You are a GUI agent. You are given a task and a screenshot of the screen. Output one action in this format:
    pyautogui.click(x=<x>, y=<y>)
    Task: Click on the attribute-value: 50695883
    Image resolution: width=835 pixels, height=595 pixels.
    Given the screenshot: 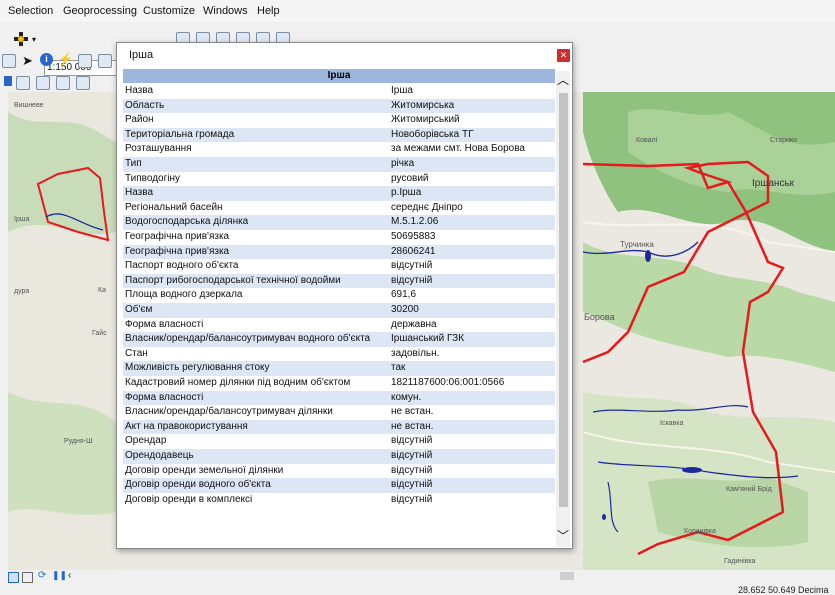 What is the action you would take?
    pyautogui.click(x=413, y=236)
    